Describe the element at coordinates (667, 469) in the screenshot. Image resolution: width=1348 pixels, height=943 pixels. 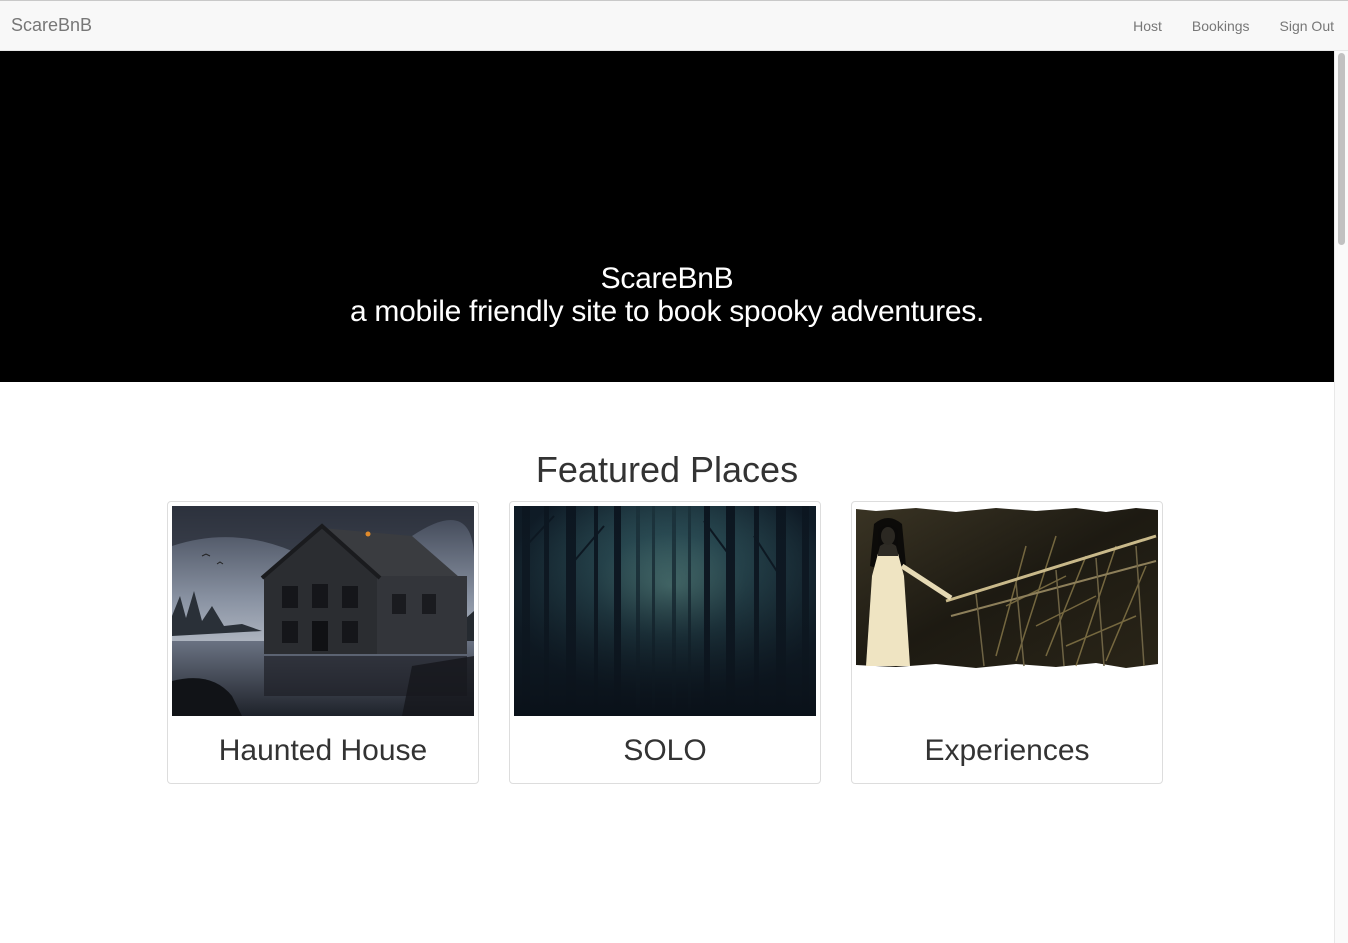
I see `featured-heading: Featured Places` at that location.